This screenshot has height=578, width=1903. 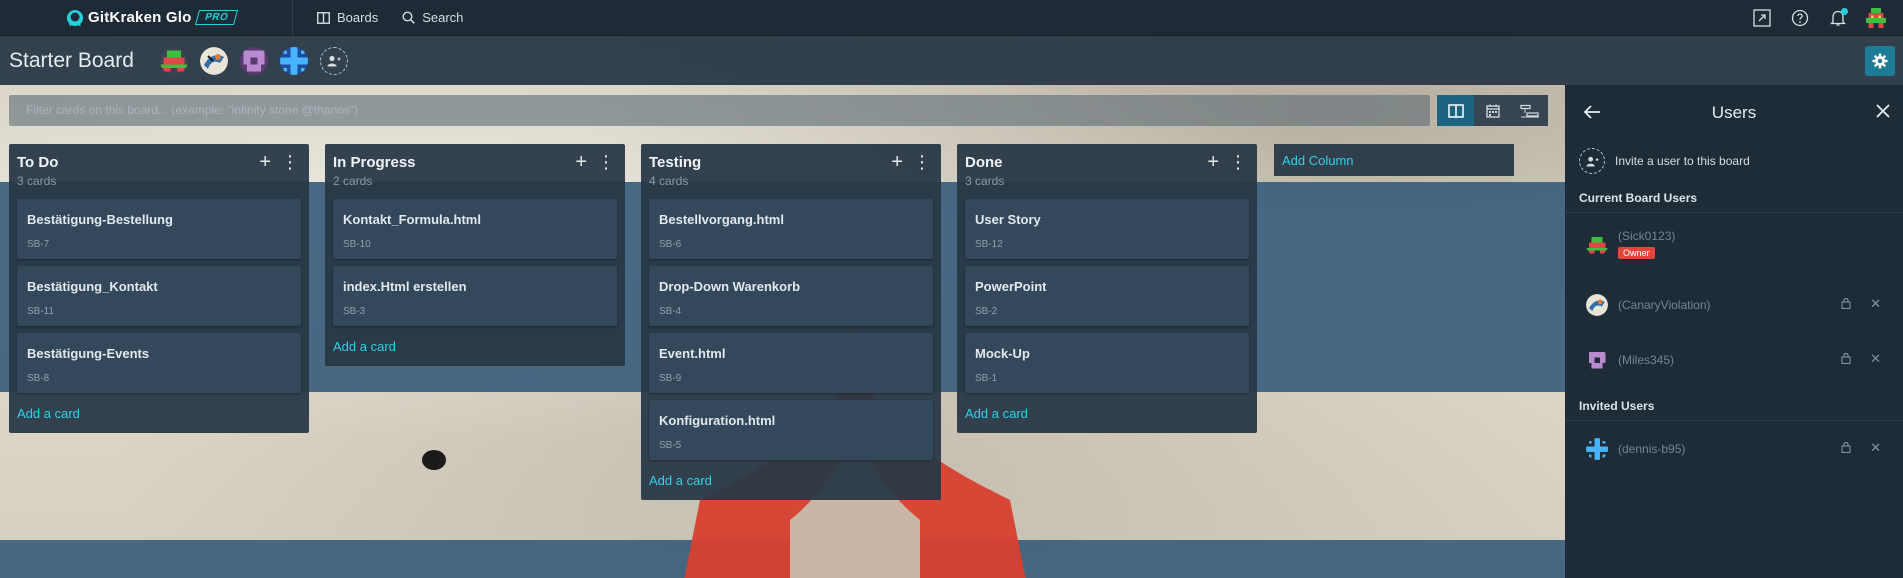 I want to click on add-column-button: Add Column, so click(x=1394, y=160).